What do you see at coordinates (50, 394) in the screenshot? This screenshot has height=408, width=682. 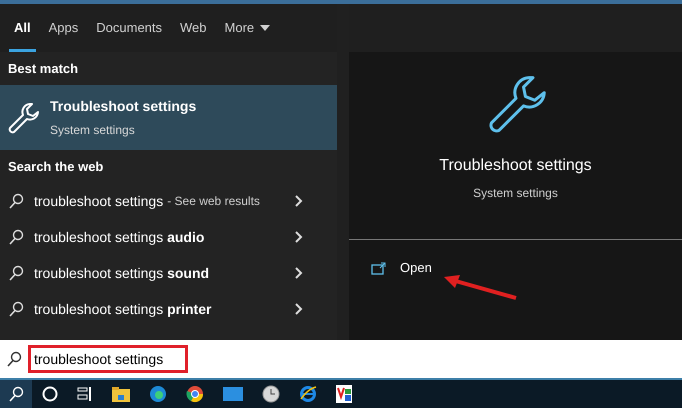 I see `circle-icon` at bounding box center [50, 394].